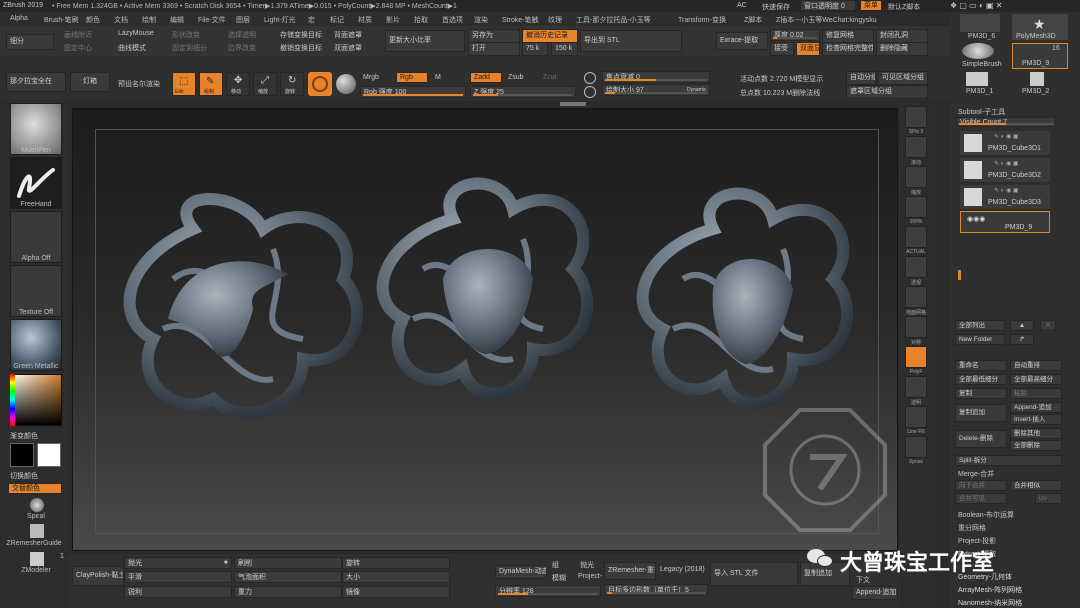 The height and width of the screenshot is (608, 1080). Describe the element at coordinates (978, 51) in the screenshot. I see `simplebrush-thumb` at that location.